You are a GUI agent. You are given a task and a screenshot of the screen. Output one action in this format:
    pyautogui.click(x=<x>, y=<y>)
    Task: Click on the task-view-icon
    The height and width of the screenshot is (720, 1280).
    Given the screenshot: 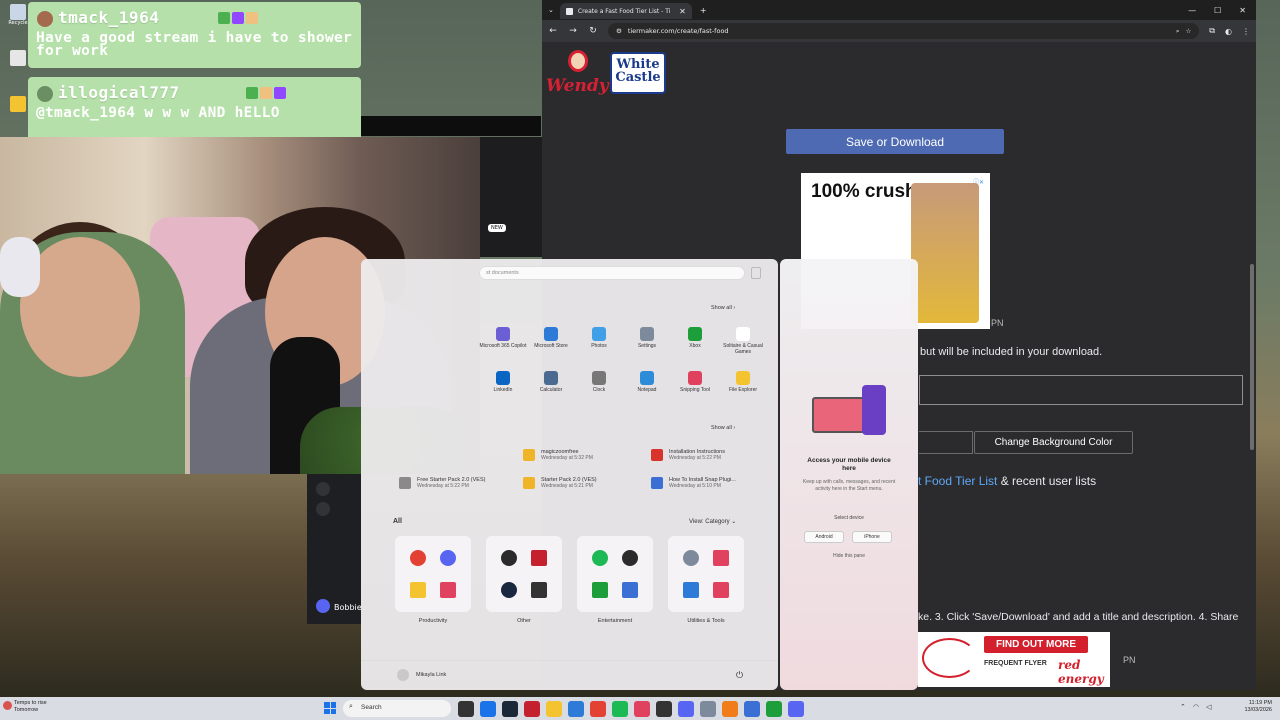 What is the action you would take?
    pyautogui.click(x=466, y=709)
    